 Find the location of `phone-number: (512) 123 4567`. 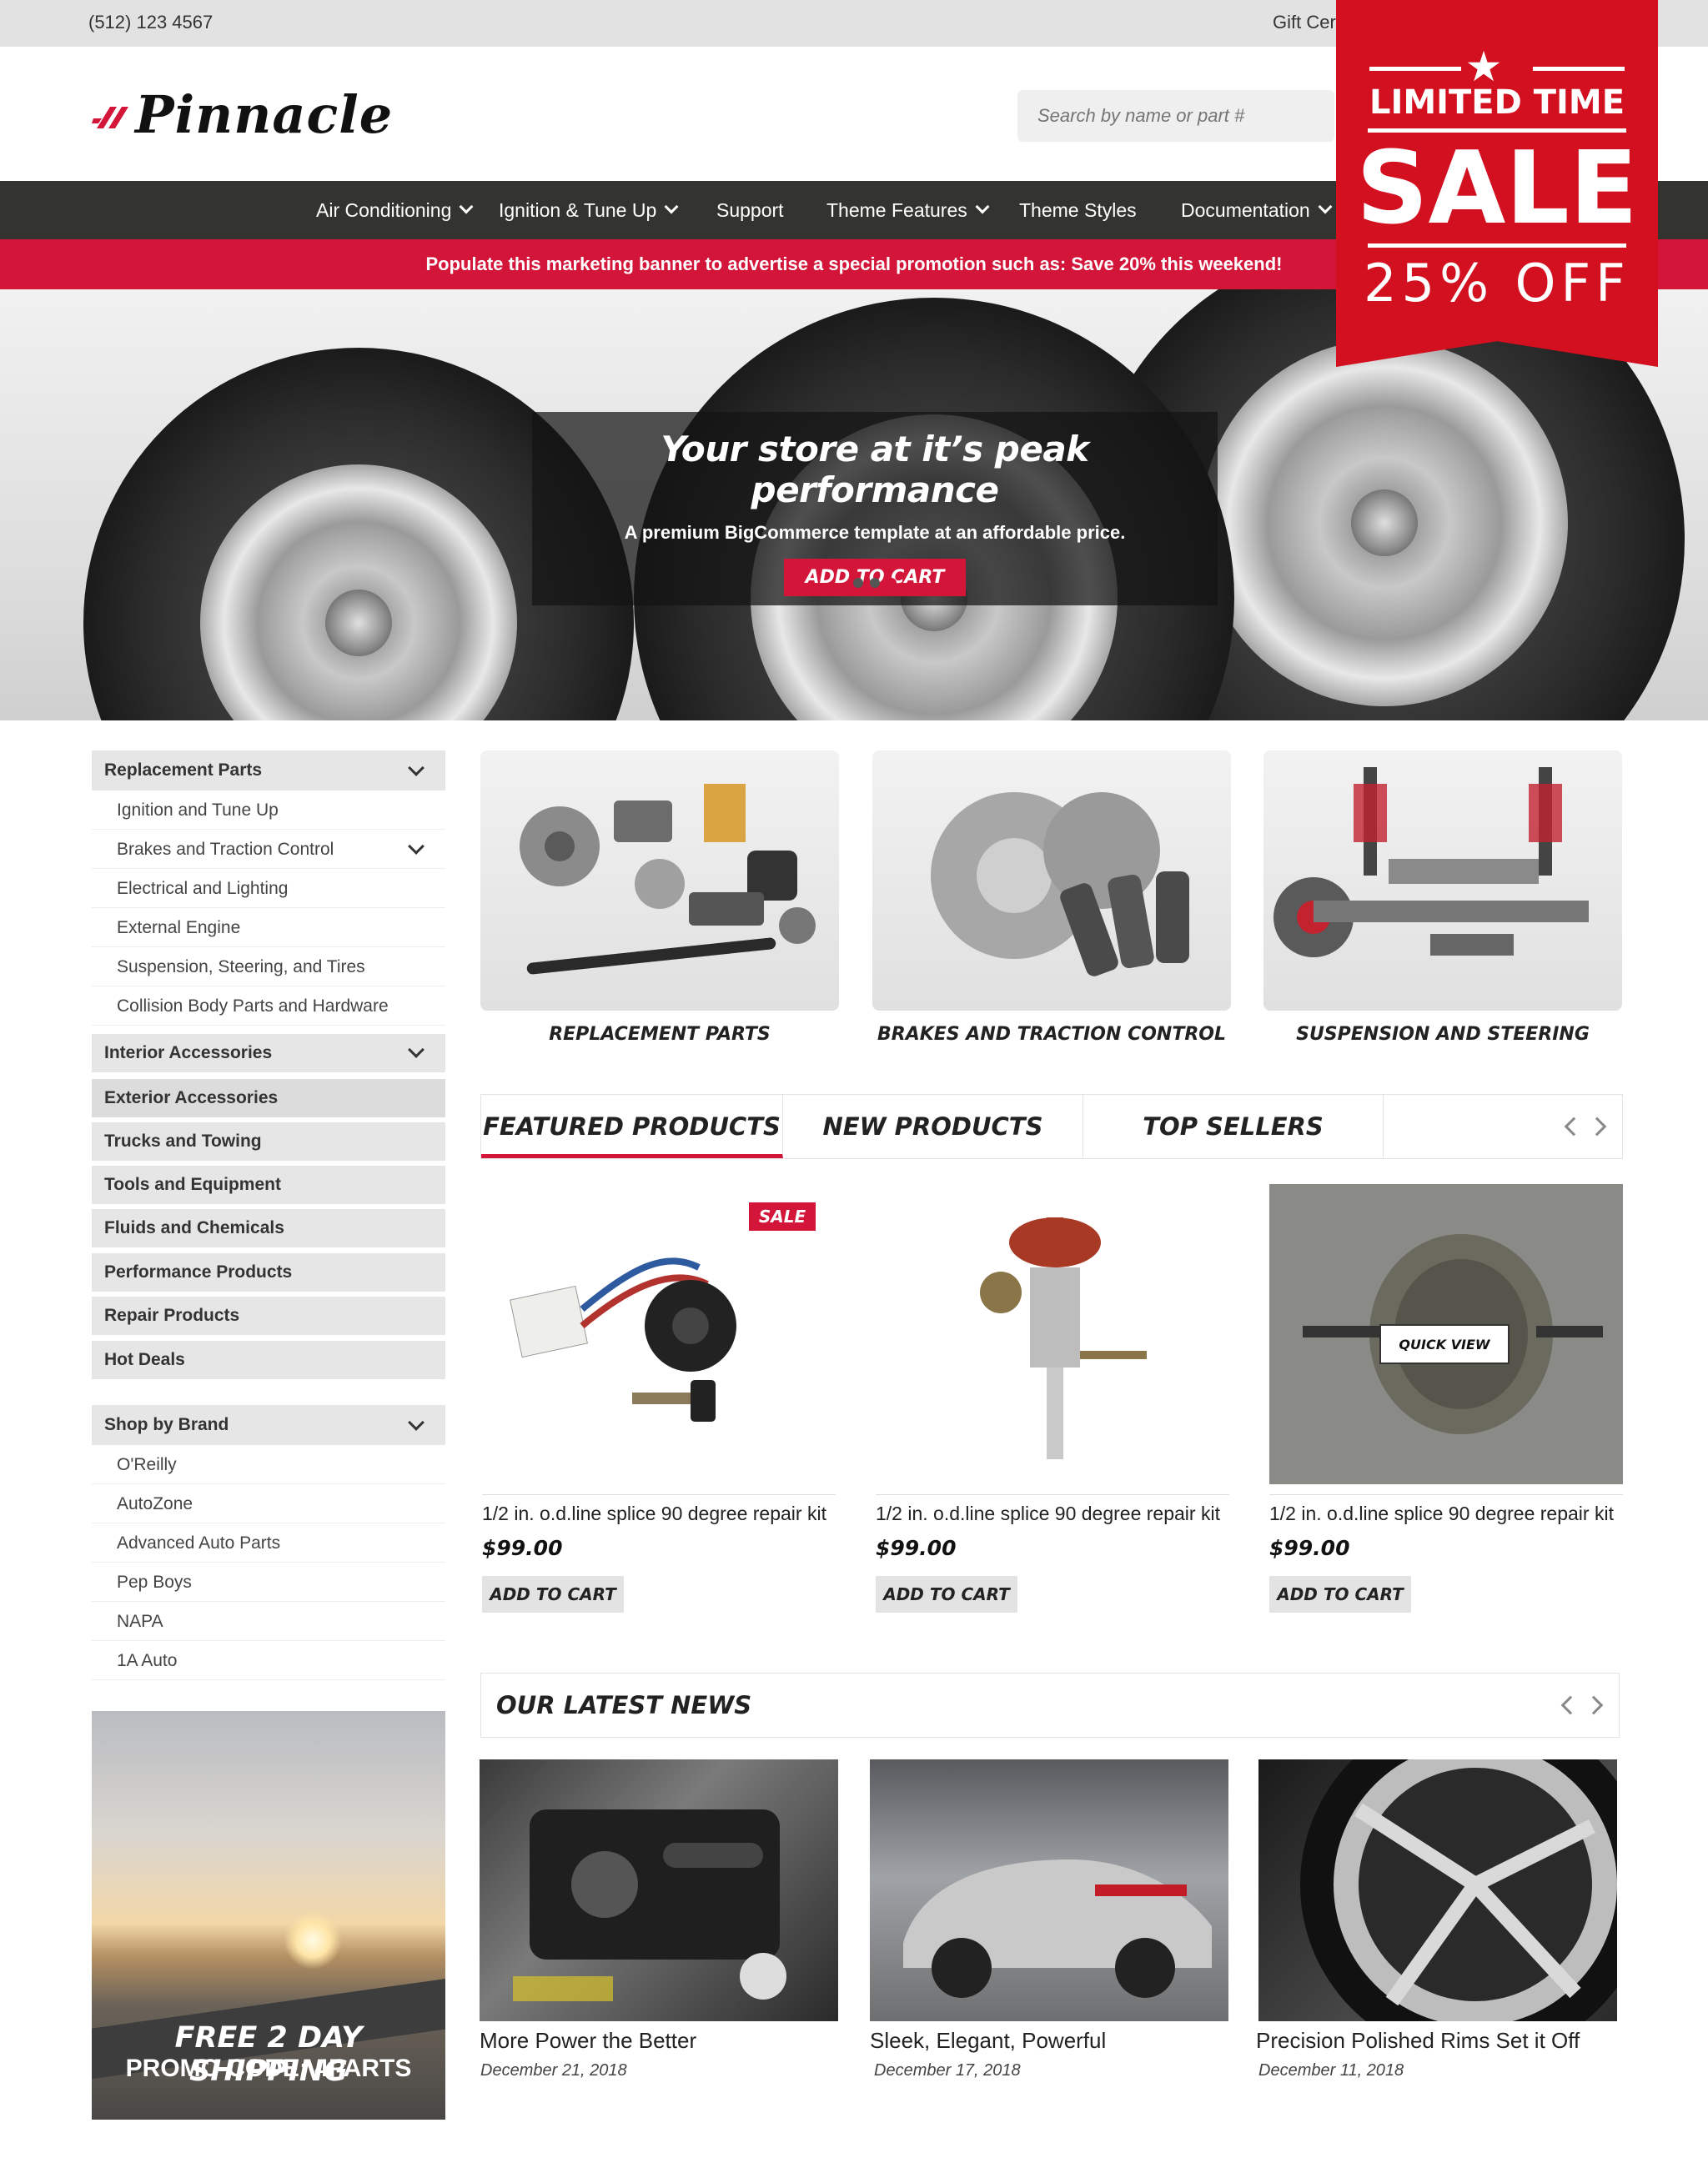

phone-number: (512) 123 4567 is located at coordinates (150, 22).